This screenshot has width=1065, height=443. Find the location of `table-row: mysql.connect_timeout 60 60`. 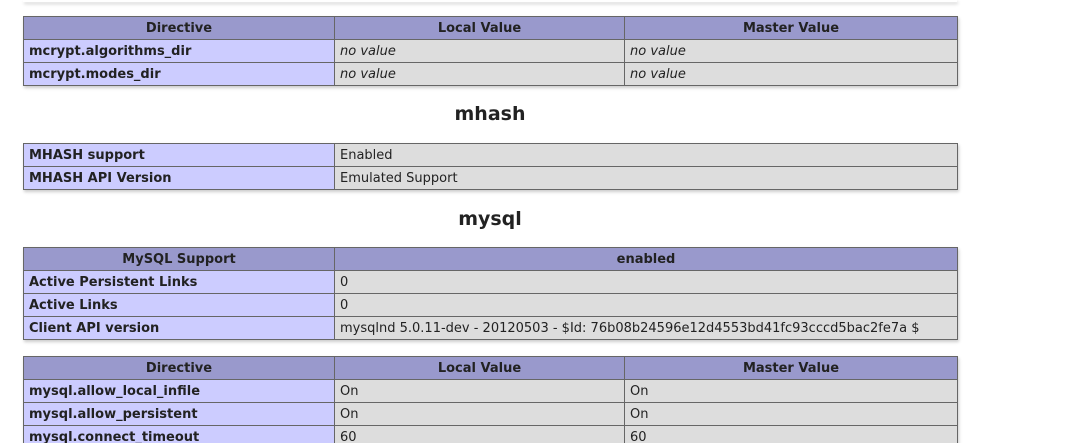

table-row: mysql.connect_timeout 60 60 is located at coordinates (490, 434).